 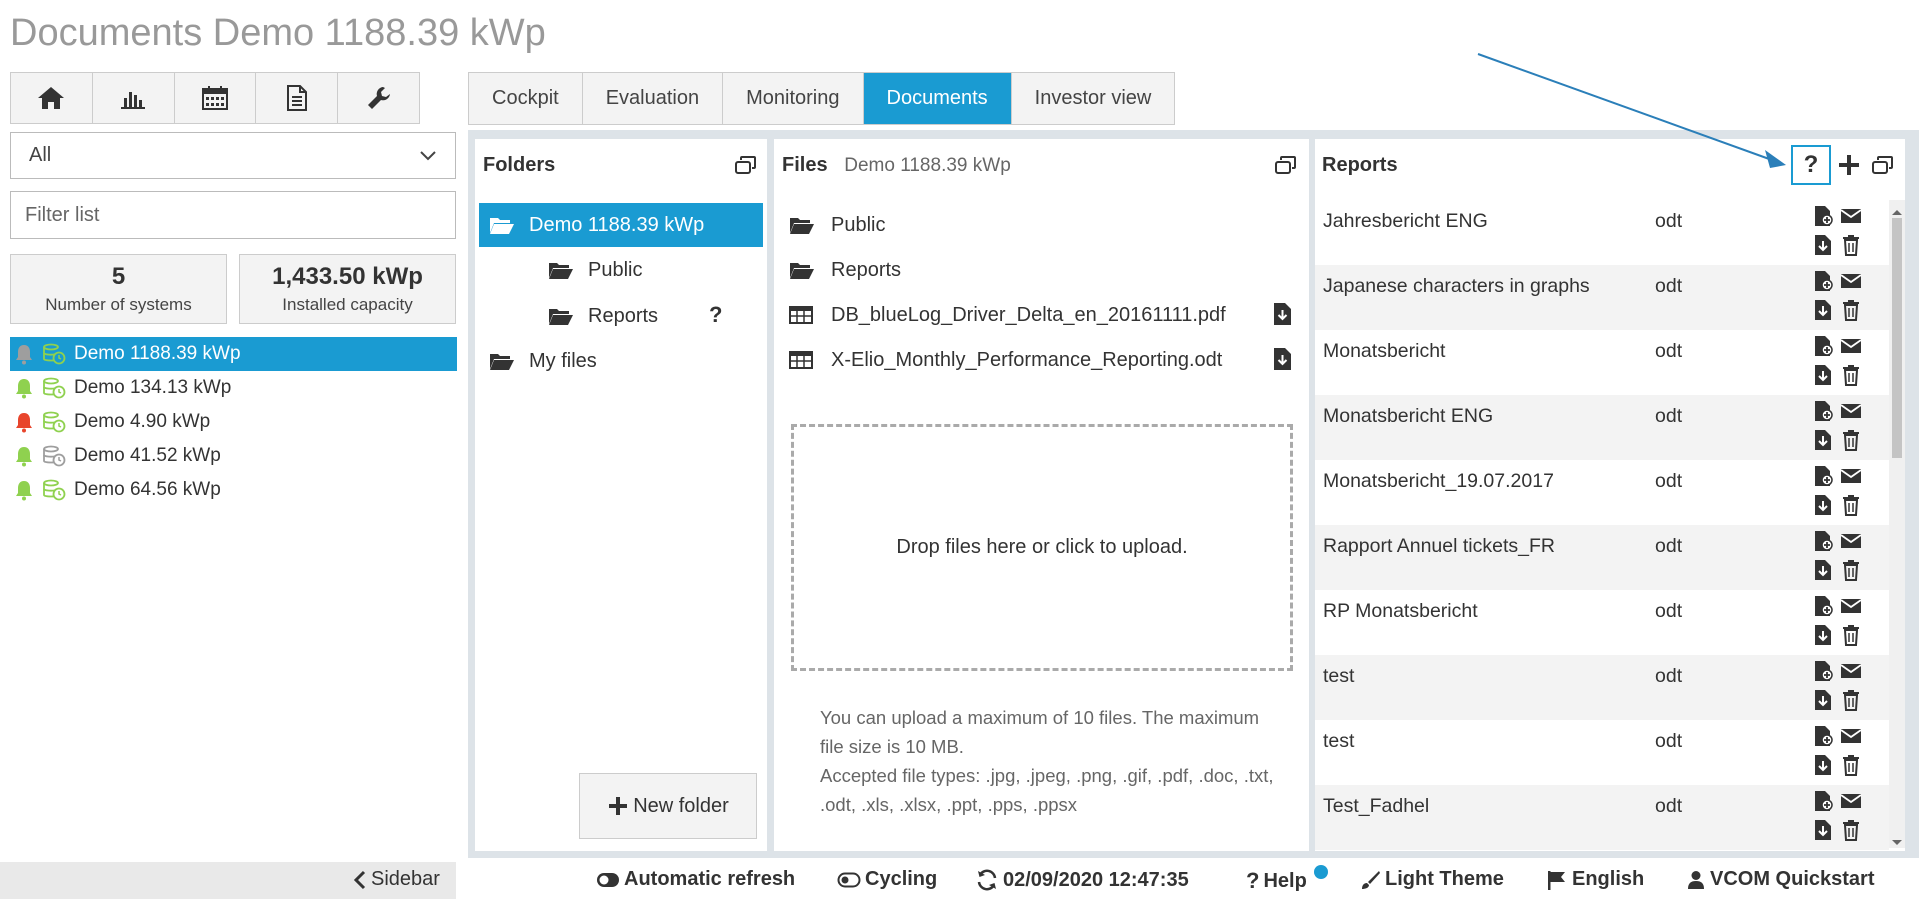 What do you see at coordinates (695, 879) in the screenshot?
I see `auto-refresh-toggle: Automatic refresh` at bounding box center [695, 879].